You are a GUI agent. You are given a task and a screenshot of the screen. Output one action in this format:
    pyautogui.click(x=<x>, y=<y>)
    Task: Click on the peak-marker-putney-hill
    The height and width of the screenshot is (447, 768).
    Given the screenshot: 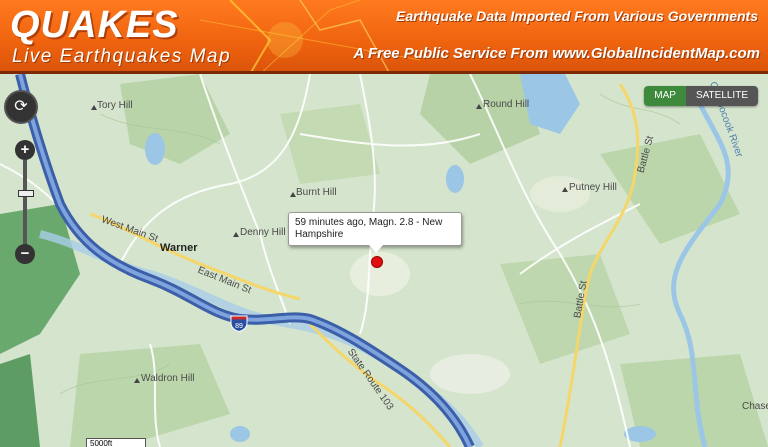 What is the action you would take?
    pyautogui.click(x=565, y=189)
    